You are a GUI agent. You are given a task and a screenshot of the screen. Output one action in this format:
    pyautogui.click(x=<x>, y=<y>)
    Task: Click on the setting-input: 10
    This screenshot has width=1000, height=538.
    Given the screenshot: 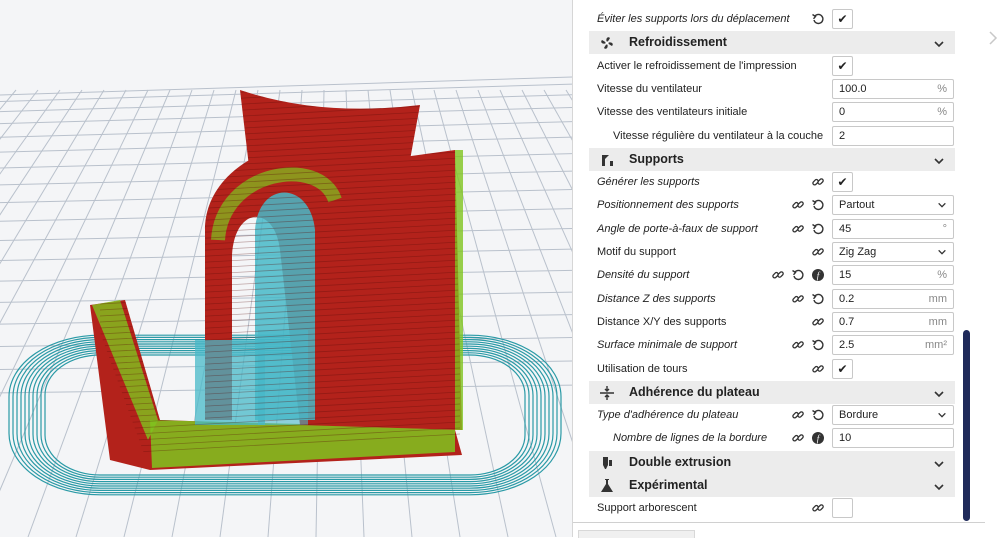 What is the action you would take?
    pyautogui.click(x=893, y=438)
    